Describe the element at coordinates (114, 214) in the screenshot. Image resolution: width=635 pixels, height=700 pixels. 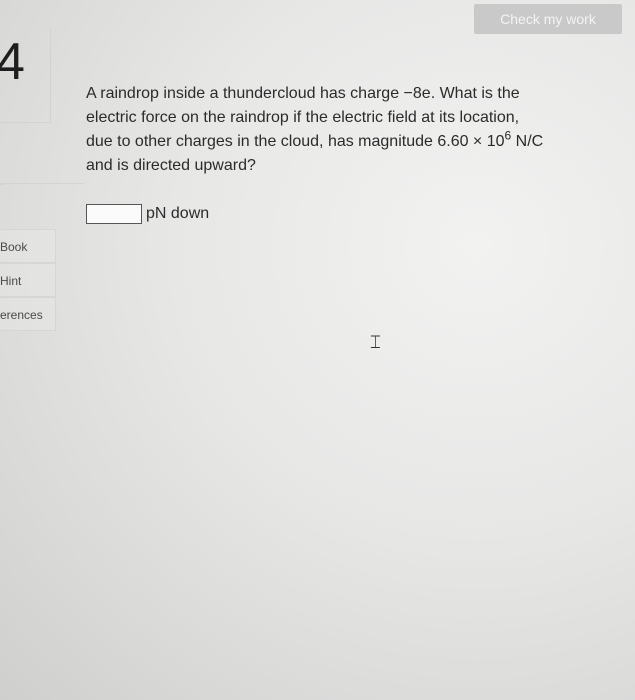
I see `answer-input` at that location.